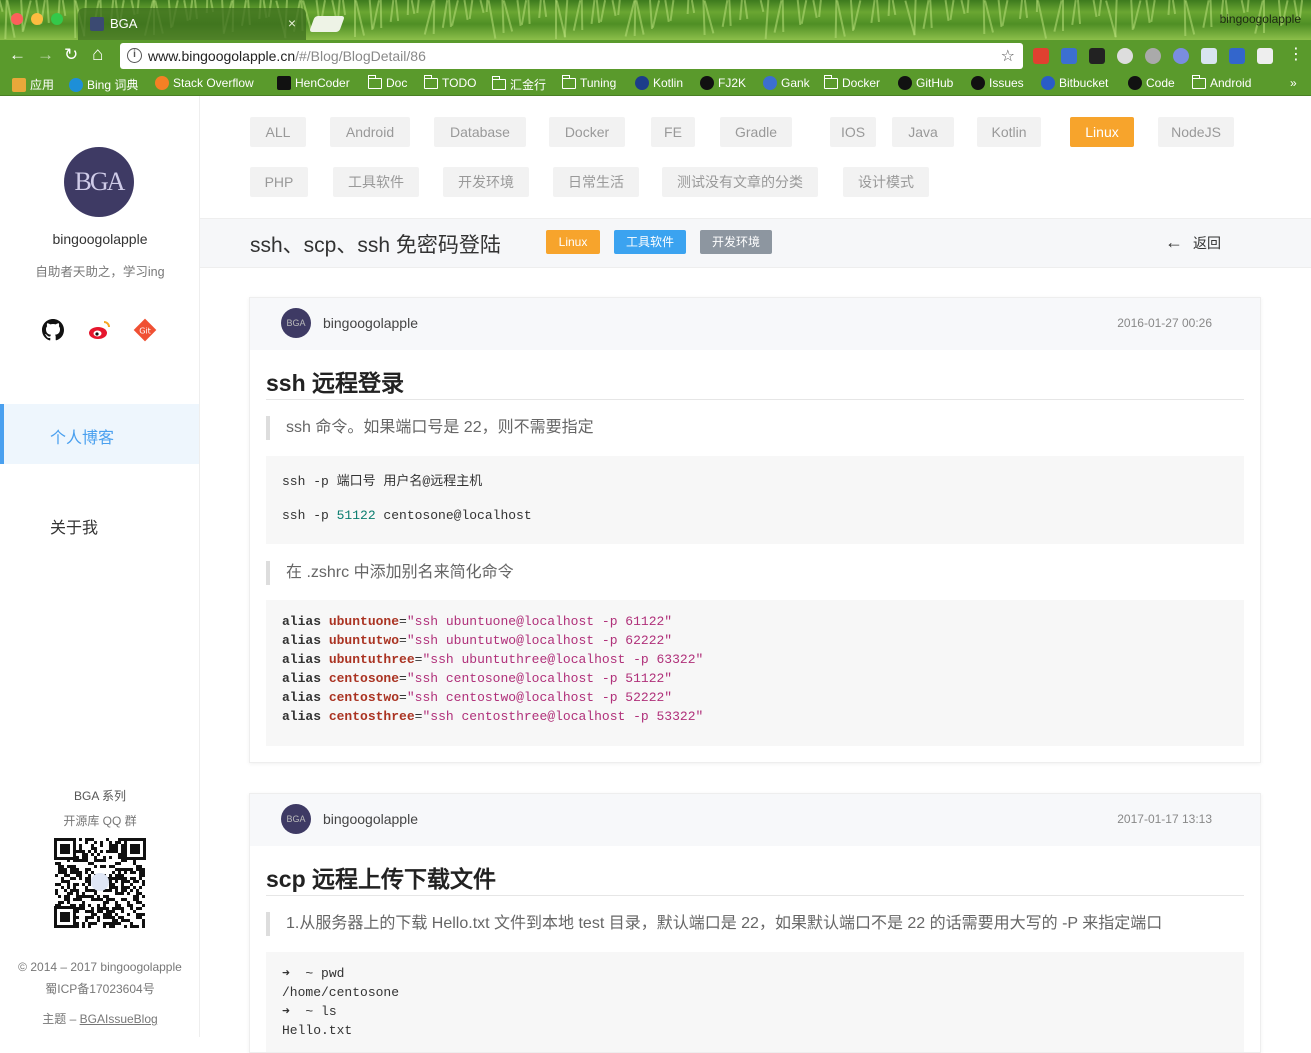 The height and width of the screenshot is (1053, 1311). What do you see at coordinates (100, 988) in the screenshot?
I see `icp-text: 蜀ICP备17023604号` at bounding box center [100, 988].